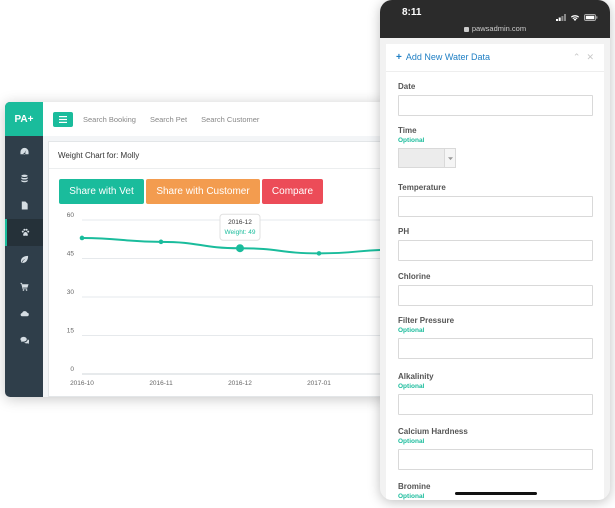  I want to click on form-header: + Add New Water Data ⌃ ✕, so click(495, 58).